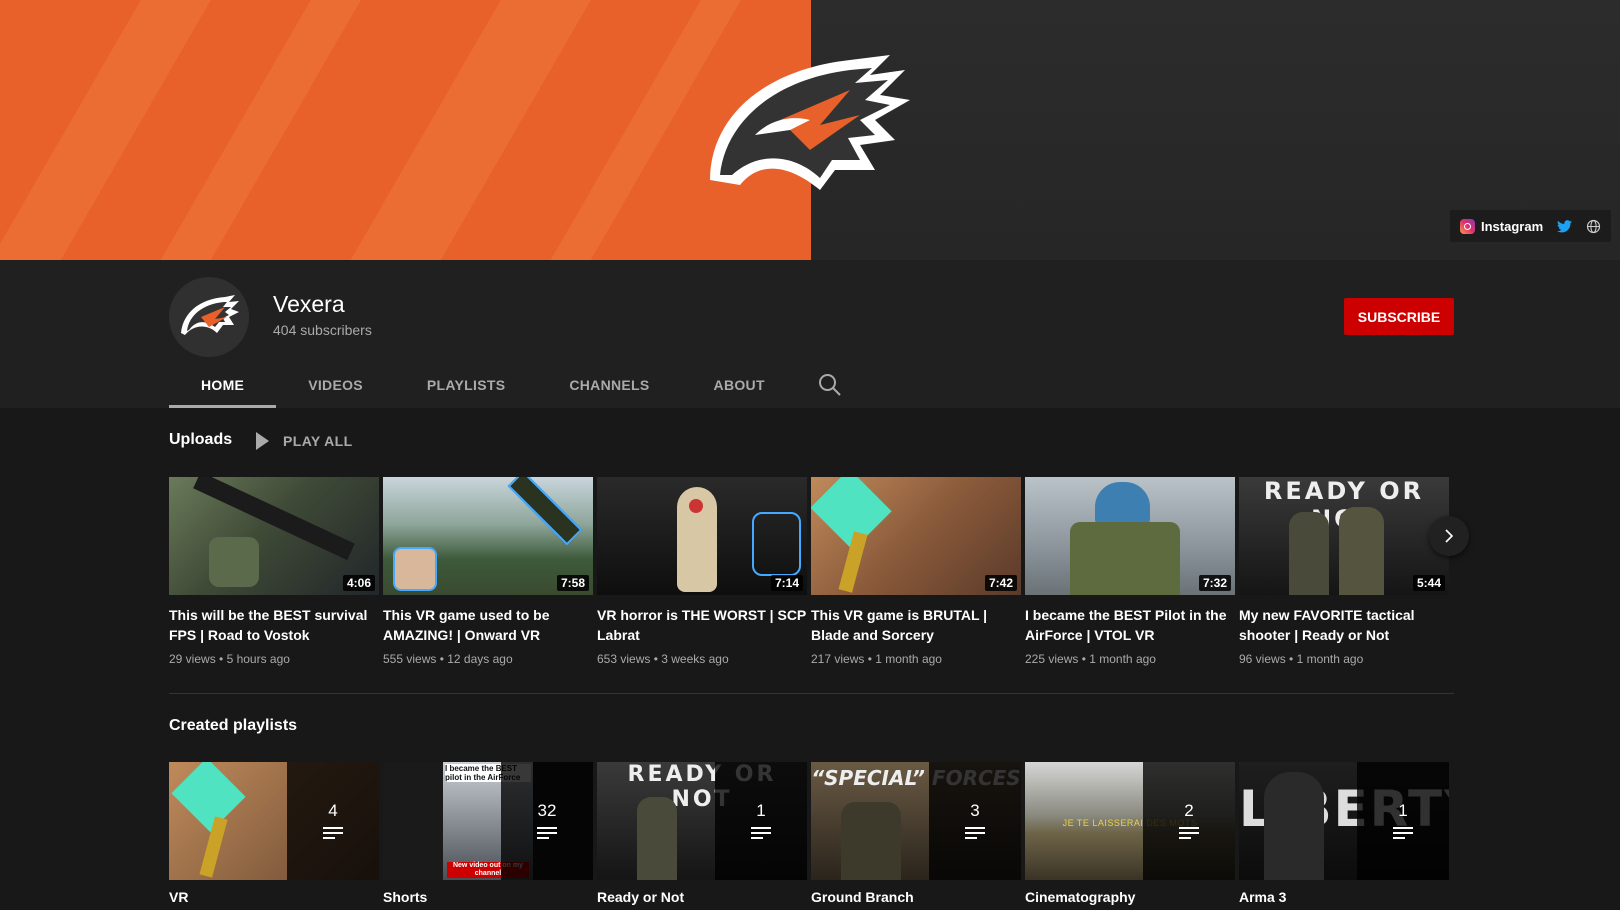 The image size is (1620, 910). What do you see at coordinates (811, 693) in the screenshot?
I see `section-divider` at bounding box center [811, 693].